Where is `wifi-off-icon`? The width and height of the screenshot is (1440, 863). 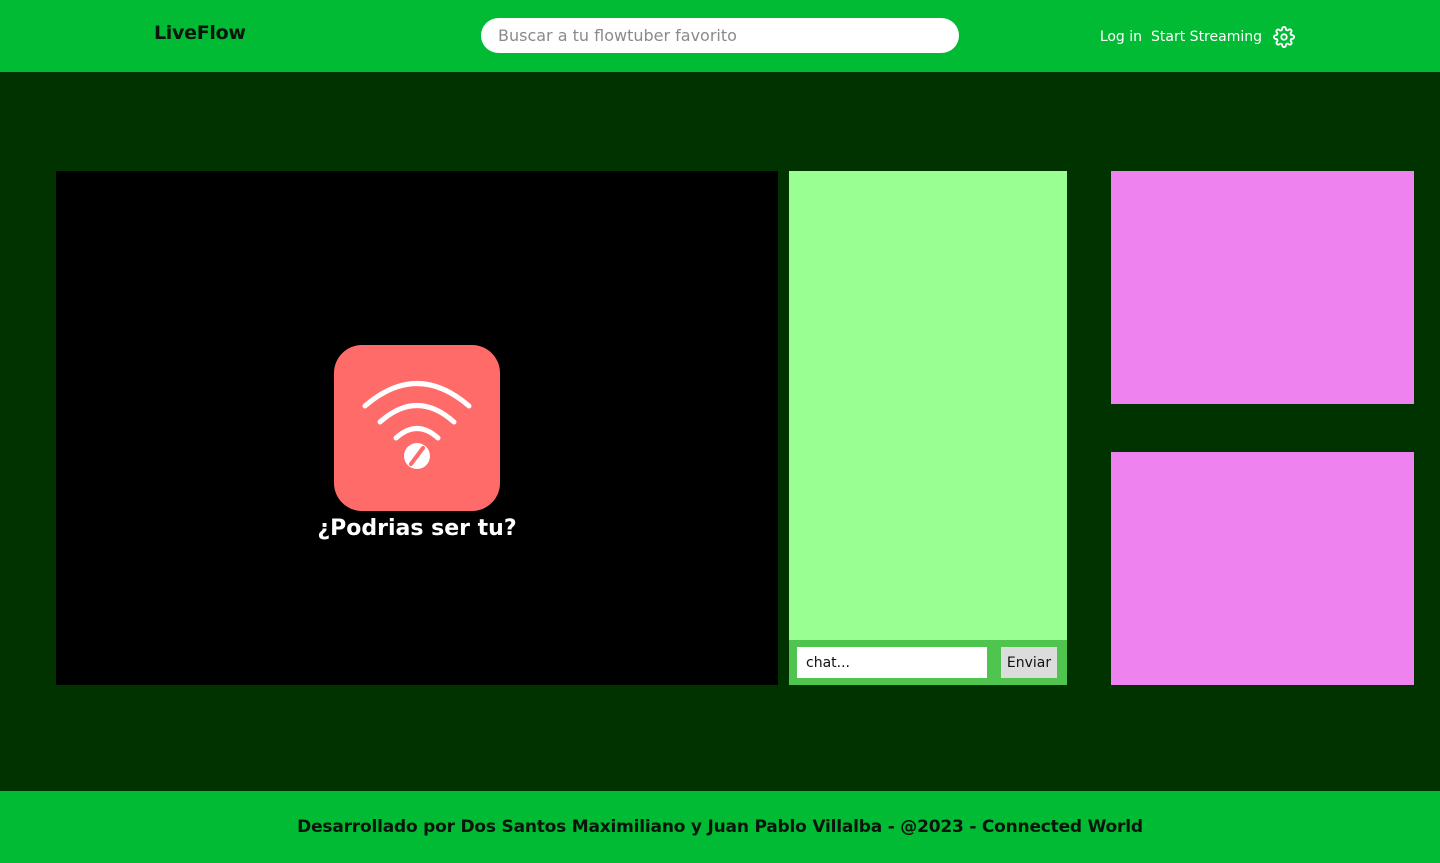 wifi-off-icon is located at coordinates (417, 428).